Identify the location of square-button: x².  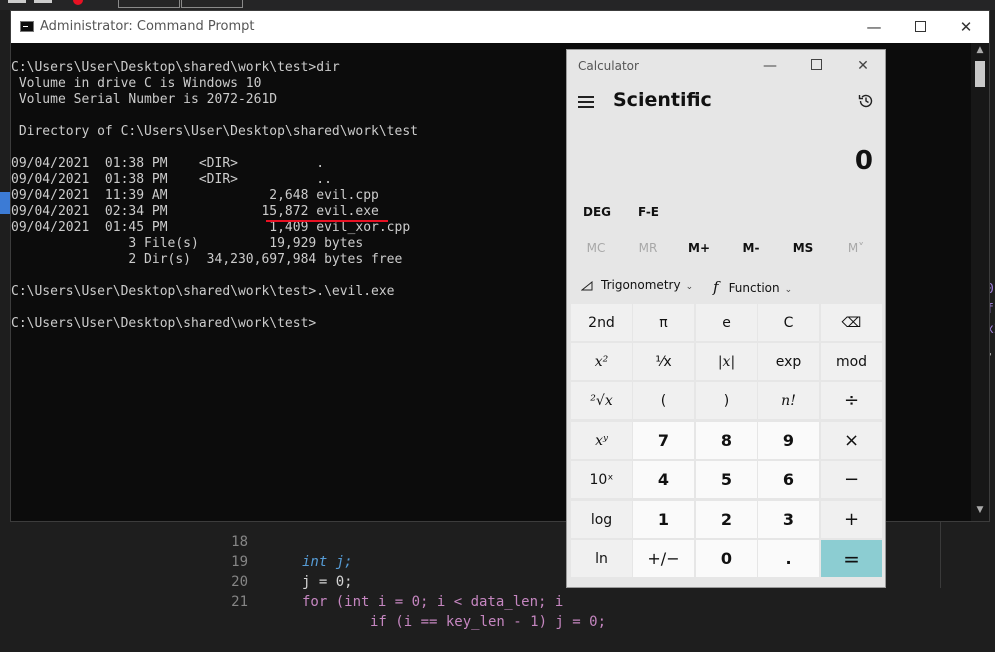
(601, 361).